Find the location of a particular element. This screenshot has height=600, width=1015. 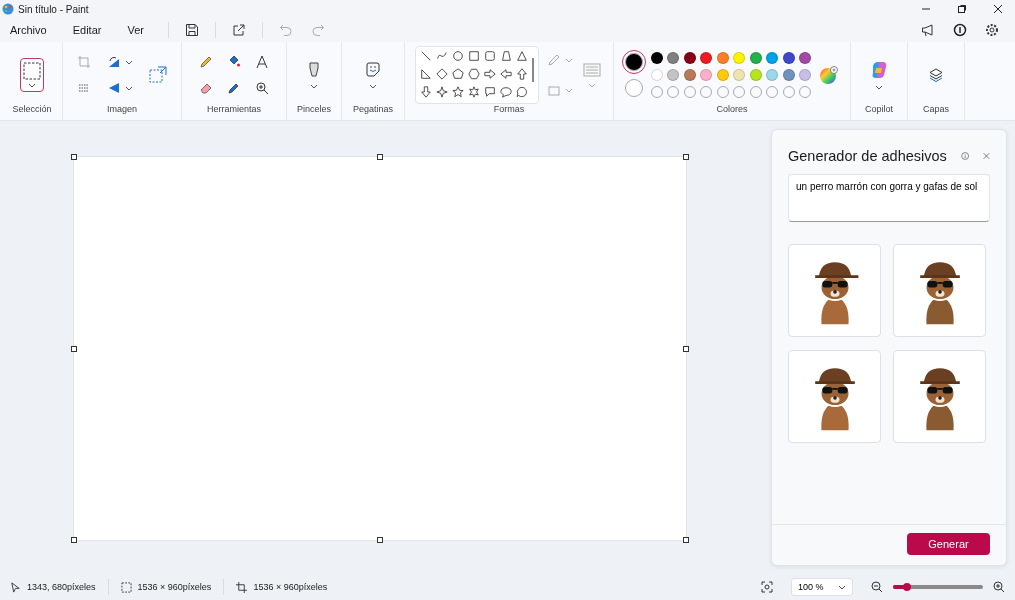

menu-item: Editar is located at coordinates (87, 30).